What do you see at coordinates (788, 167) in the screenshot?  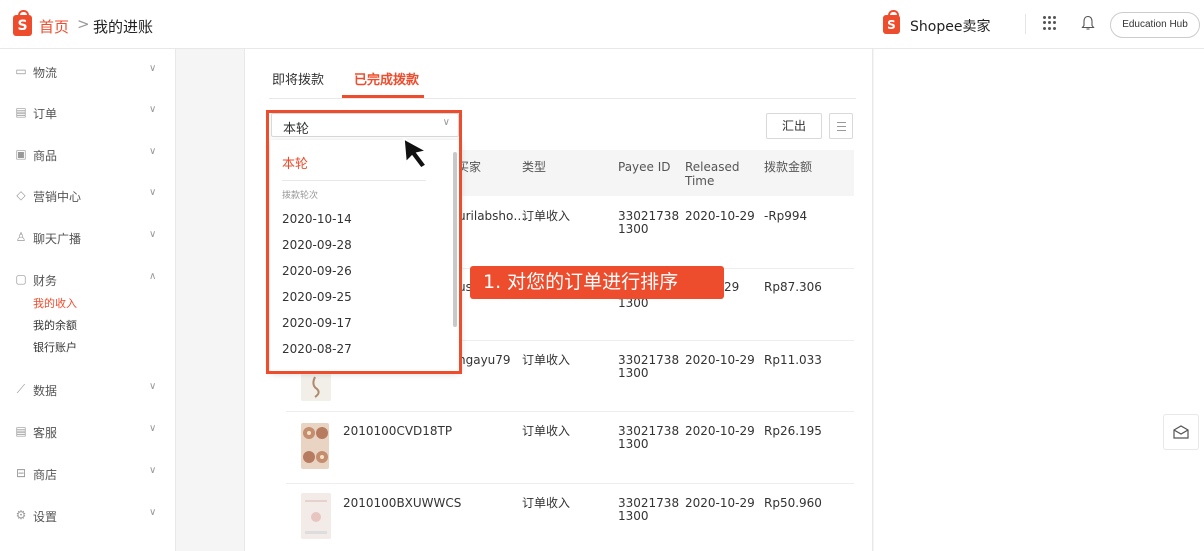 I see `column-header-amount: 拨款金额` at bounding box center [788, 167].